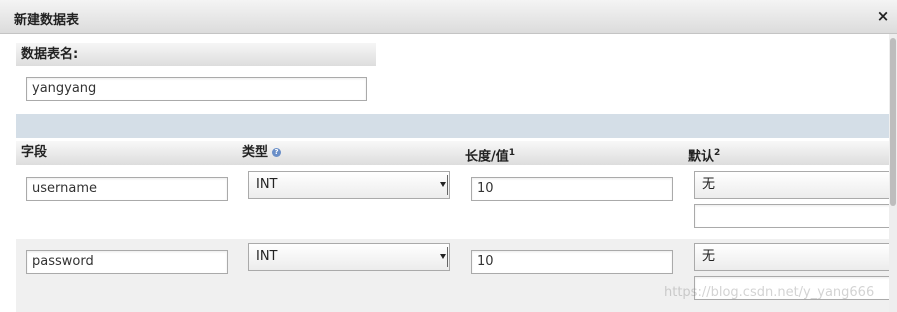 The width and height of the screenshot is (897, 312). I want to click on header-default: 默认2, so click(704, 153).